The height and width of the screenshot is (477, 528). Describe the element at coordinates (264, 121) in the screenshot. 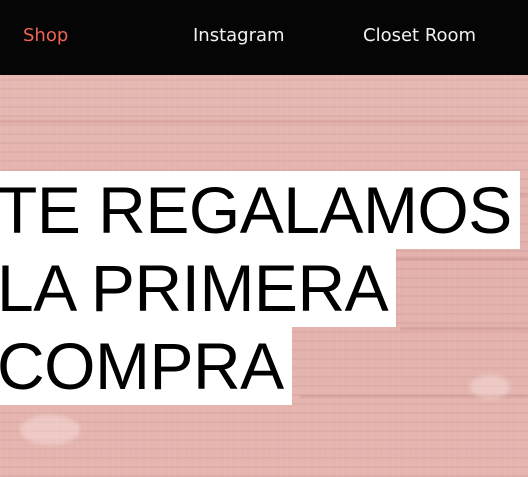

I see `wall-texture-line` at that location.